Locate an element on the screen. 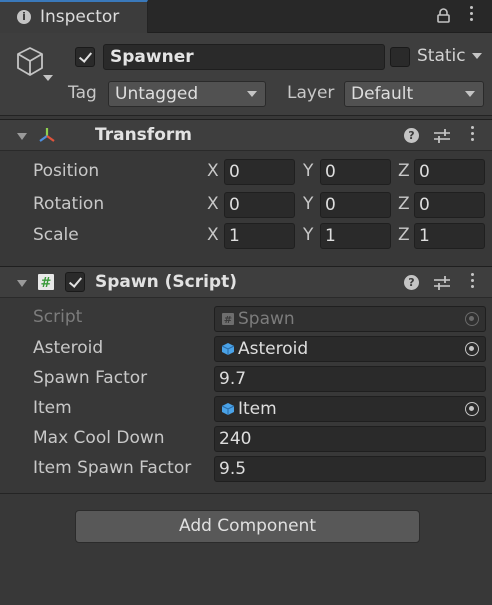 This screenshot has height=605, width=492. max-cool-down-field: 240 is located at coordinates (350, 439).